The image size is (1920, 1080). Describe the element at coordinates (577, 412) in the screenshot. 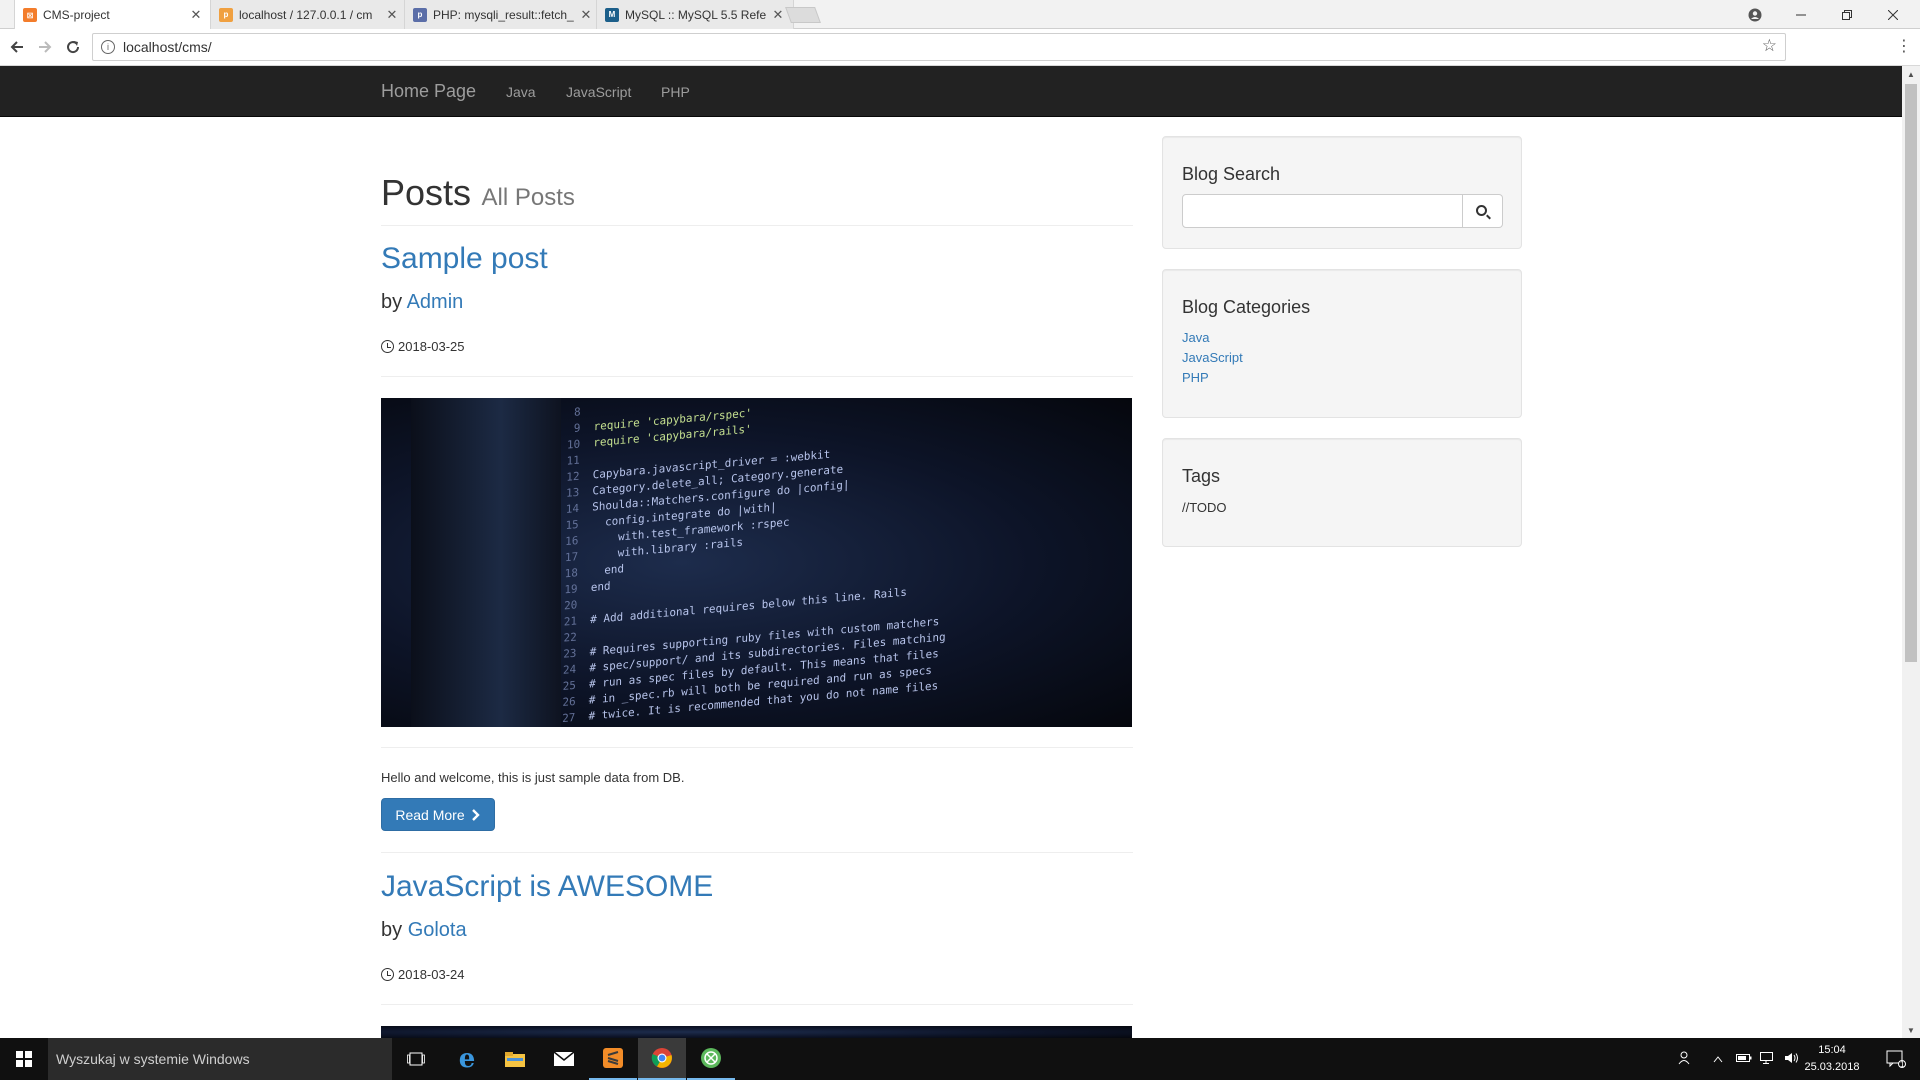

I see `code-line-number: 8` at that location.